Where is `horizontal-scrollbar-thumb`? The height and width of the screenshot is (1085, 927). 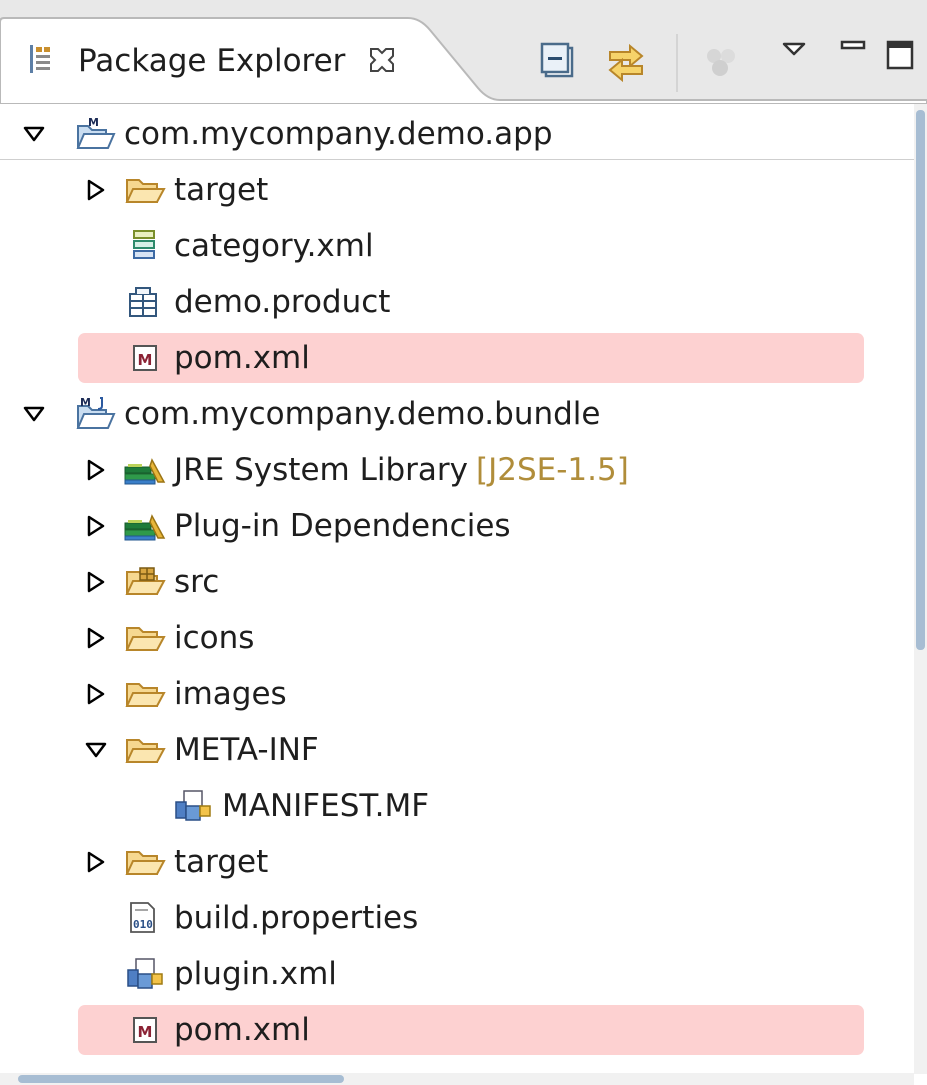 horizontal-scrollbar-thumb is located at coordinates (181, 1079).